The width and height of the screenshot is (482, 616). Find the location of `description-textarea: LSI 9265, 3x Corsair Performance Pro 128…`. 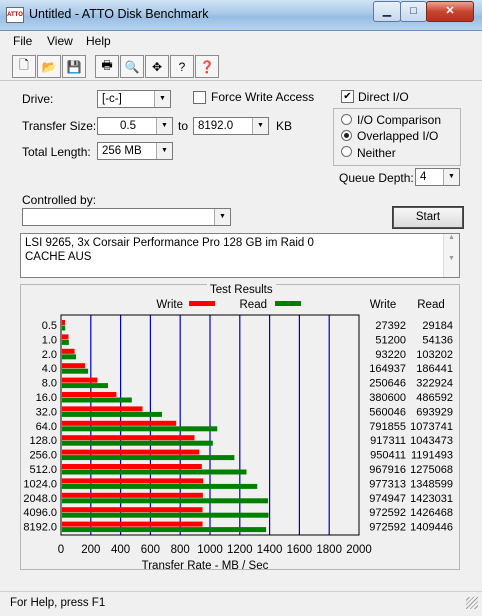

description-textarea: LSI 9265, 3x Corsair Performance Pro 128… is located at coordinates (240, 255).